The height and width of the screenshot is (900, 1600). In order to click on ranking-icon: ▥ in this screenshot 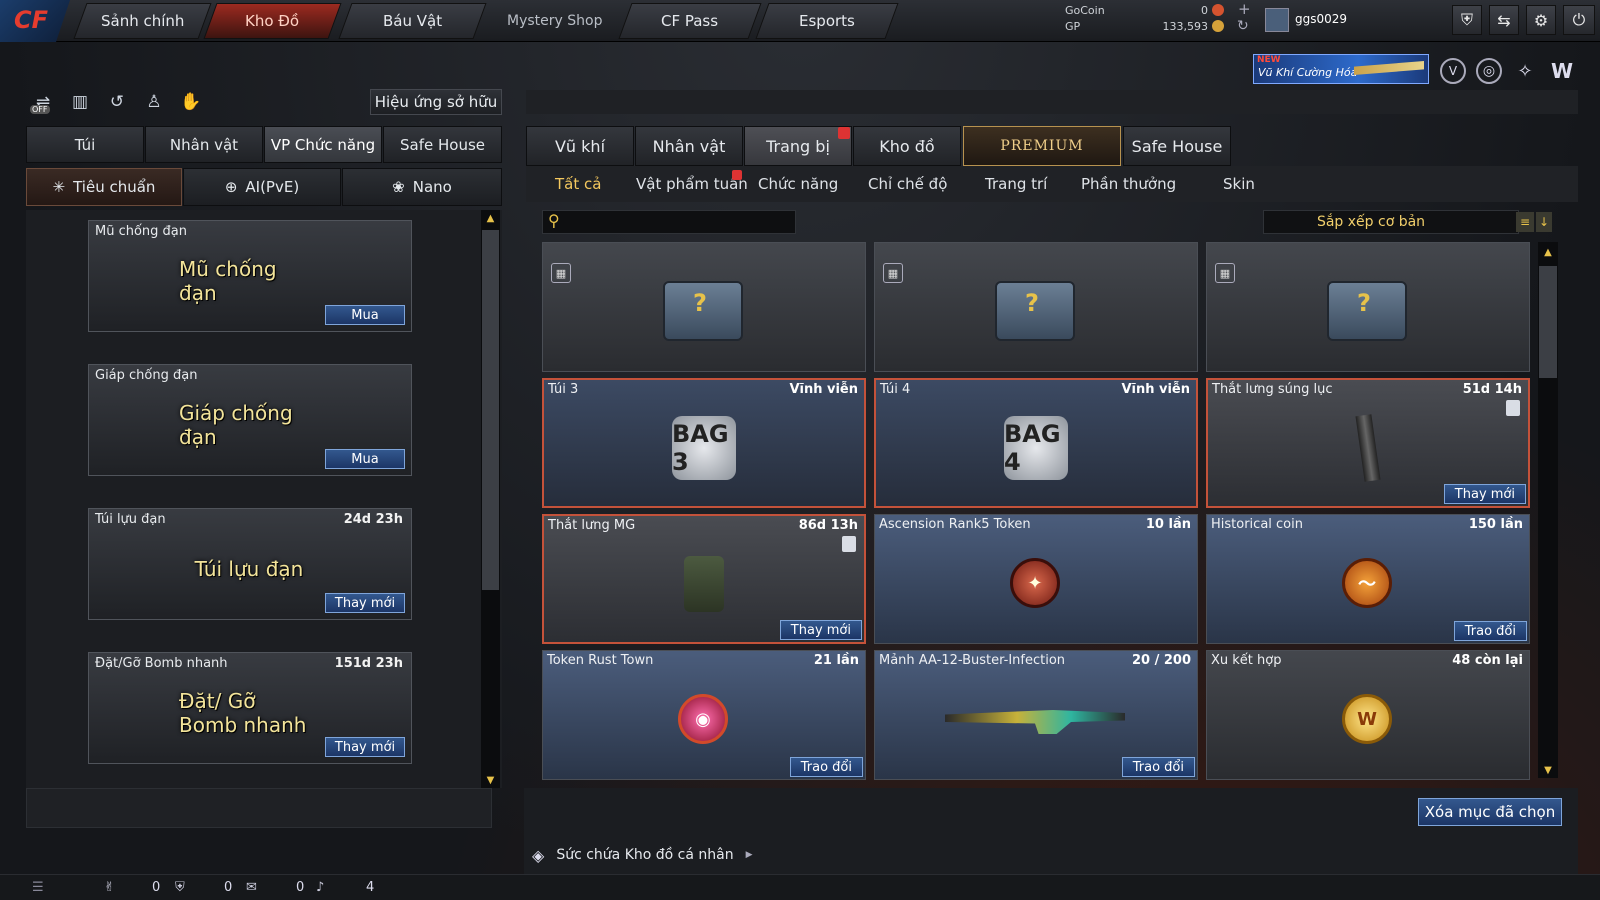, I will do `click(80, 102)`.